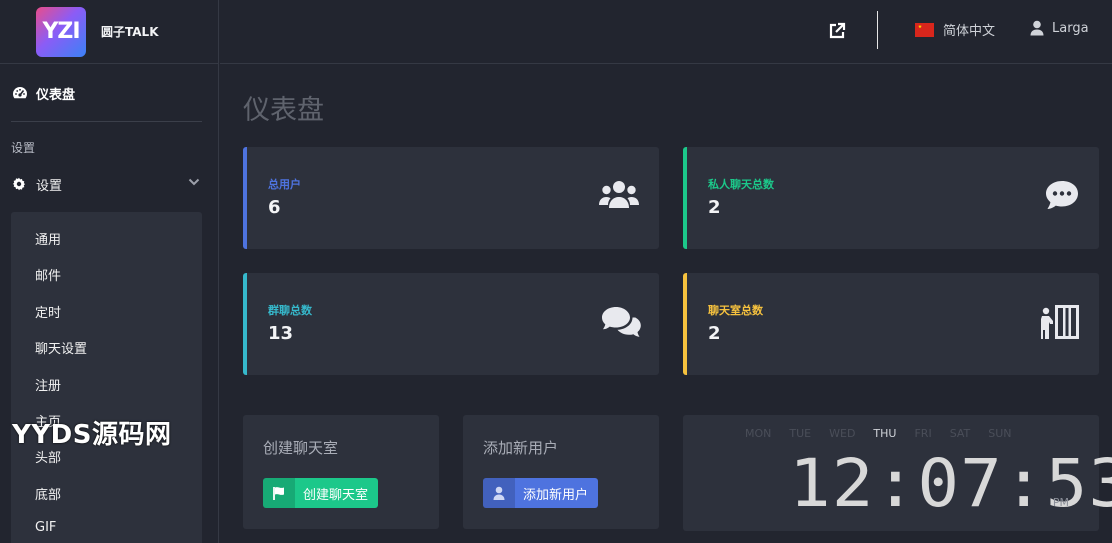 This screenshot has width=1112, height=543. What do you see at coordinates (48, 238) in the screenshot?
I see `submenu-item-general: 通用` at bounding box center [48, 238].